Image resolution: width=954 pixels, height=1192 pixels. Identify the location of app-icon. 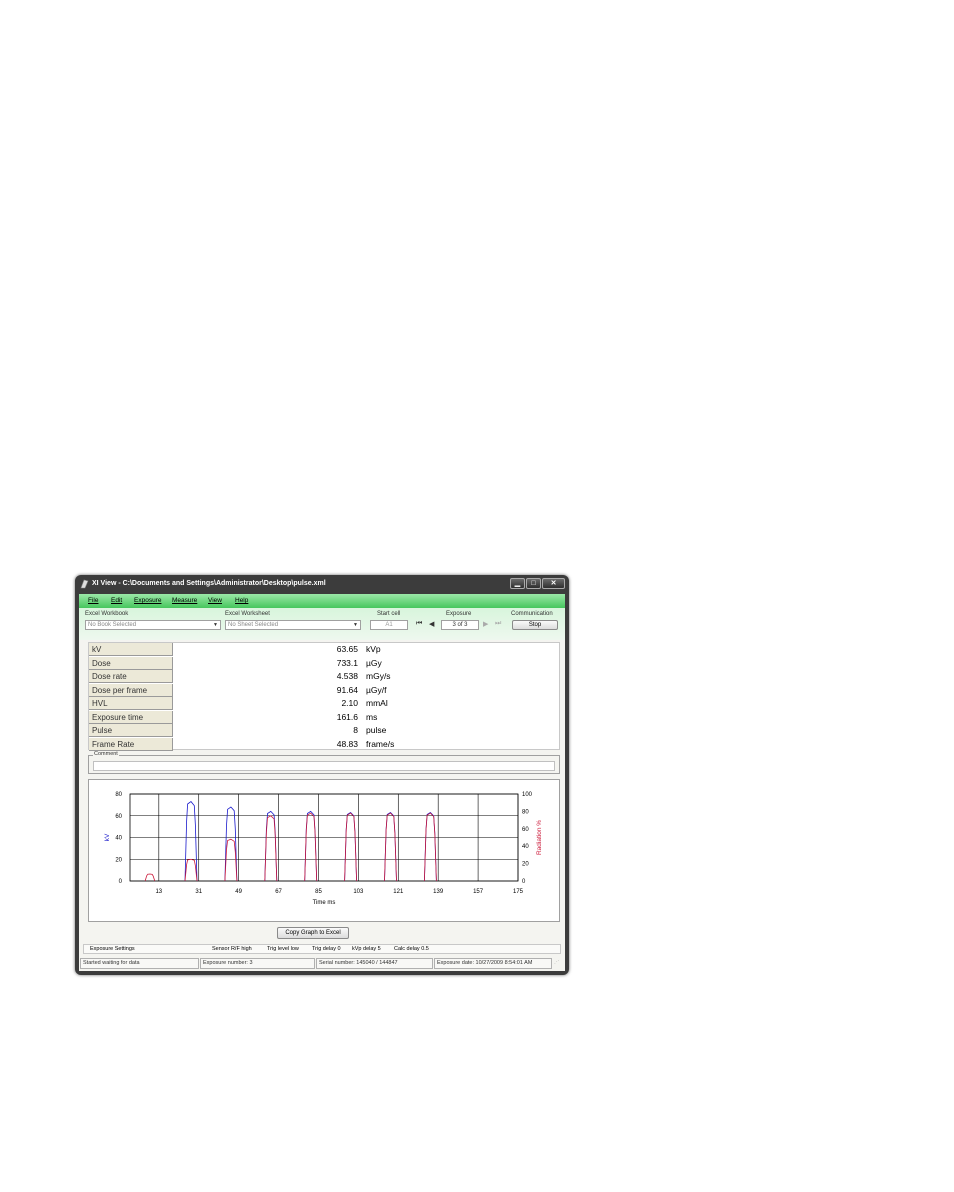
(84, 584).